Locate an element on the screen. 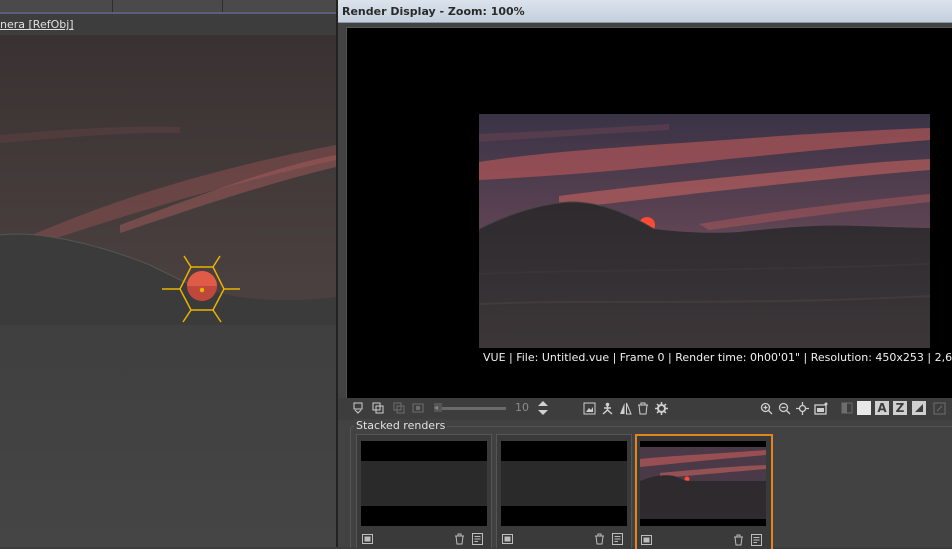  channel-white-icon is located at coordinates (864, 408).